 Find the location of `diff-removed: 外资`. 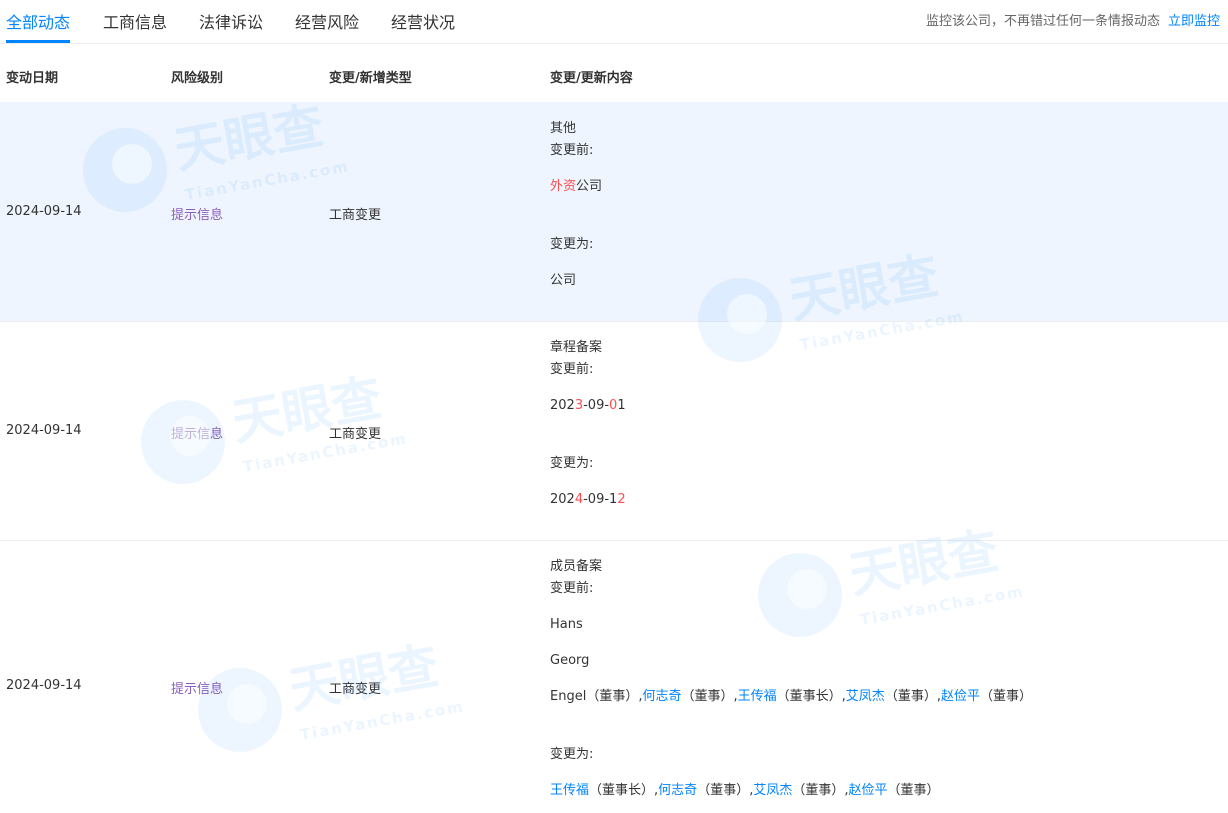

diff-removed: 外资 is located at coordinates (563, 186).